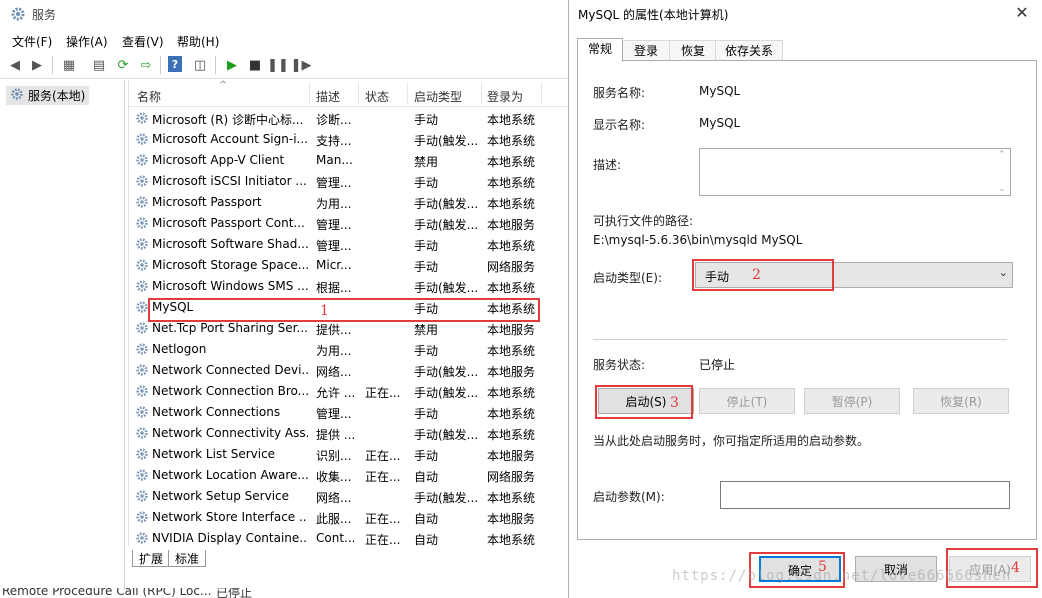 The height and width of the screenshot is (598, 1042). I want to click on scroll-down-icon: ⌄, so click(1002, 189).